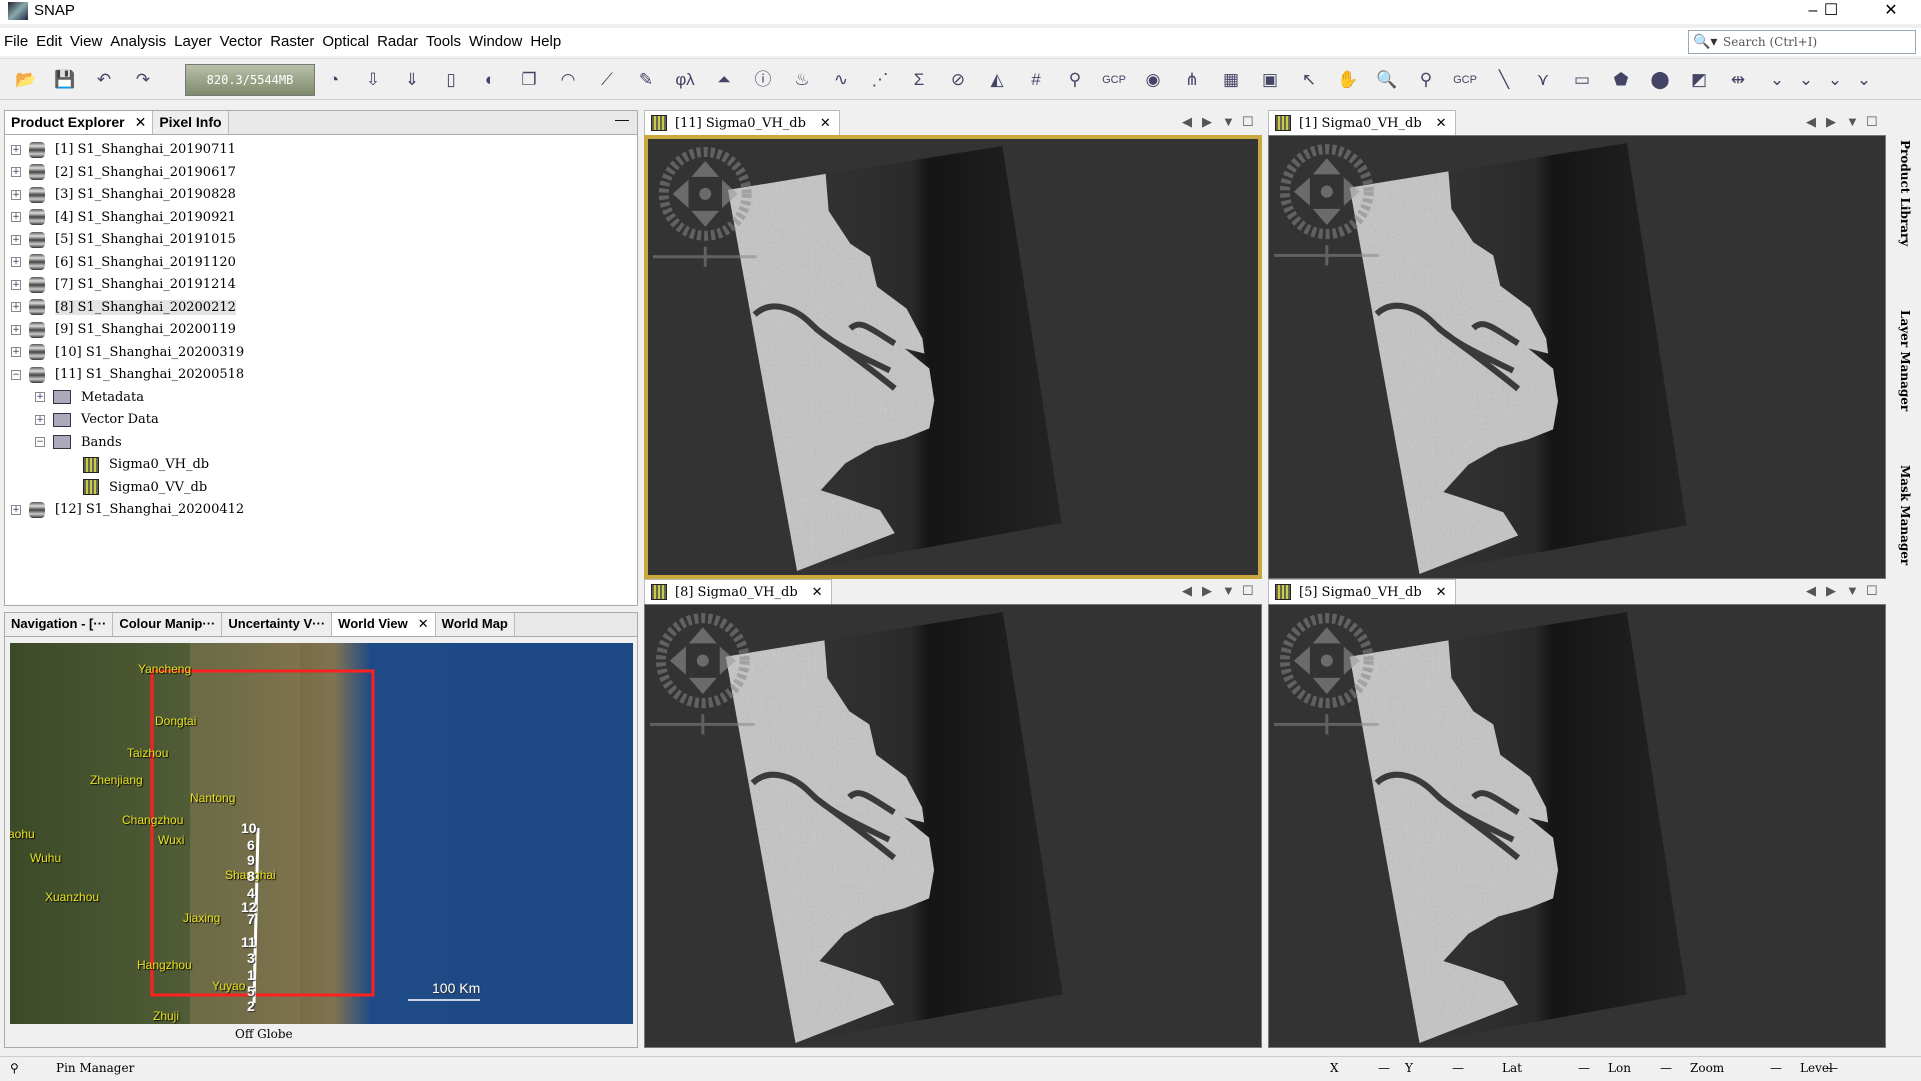  Describe the element at coordinates (1831, 12) in the screenshot. I see `maximize-button: ☐` at that location.